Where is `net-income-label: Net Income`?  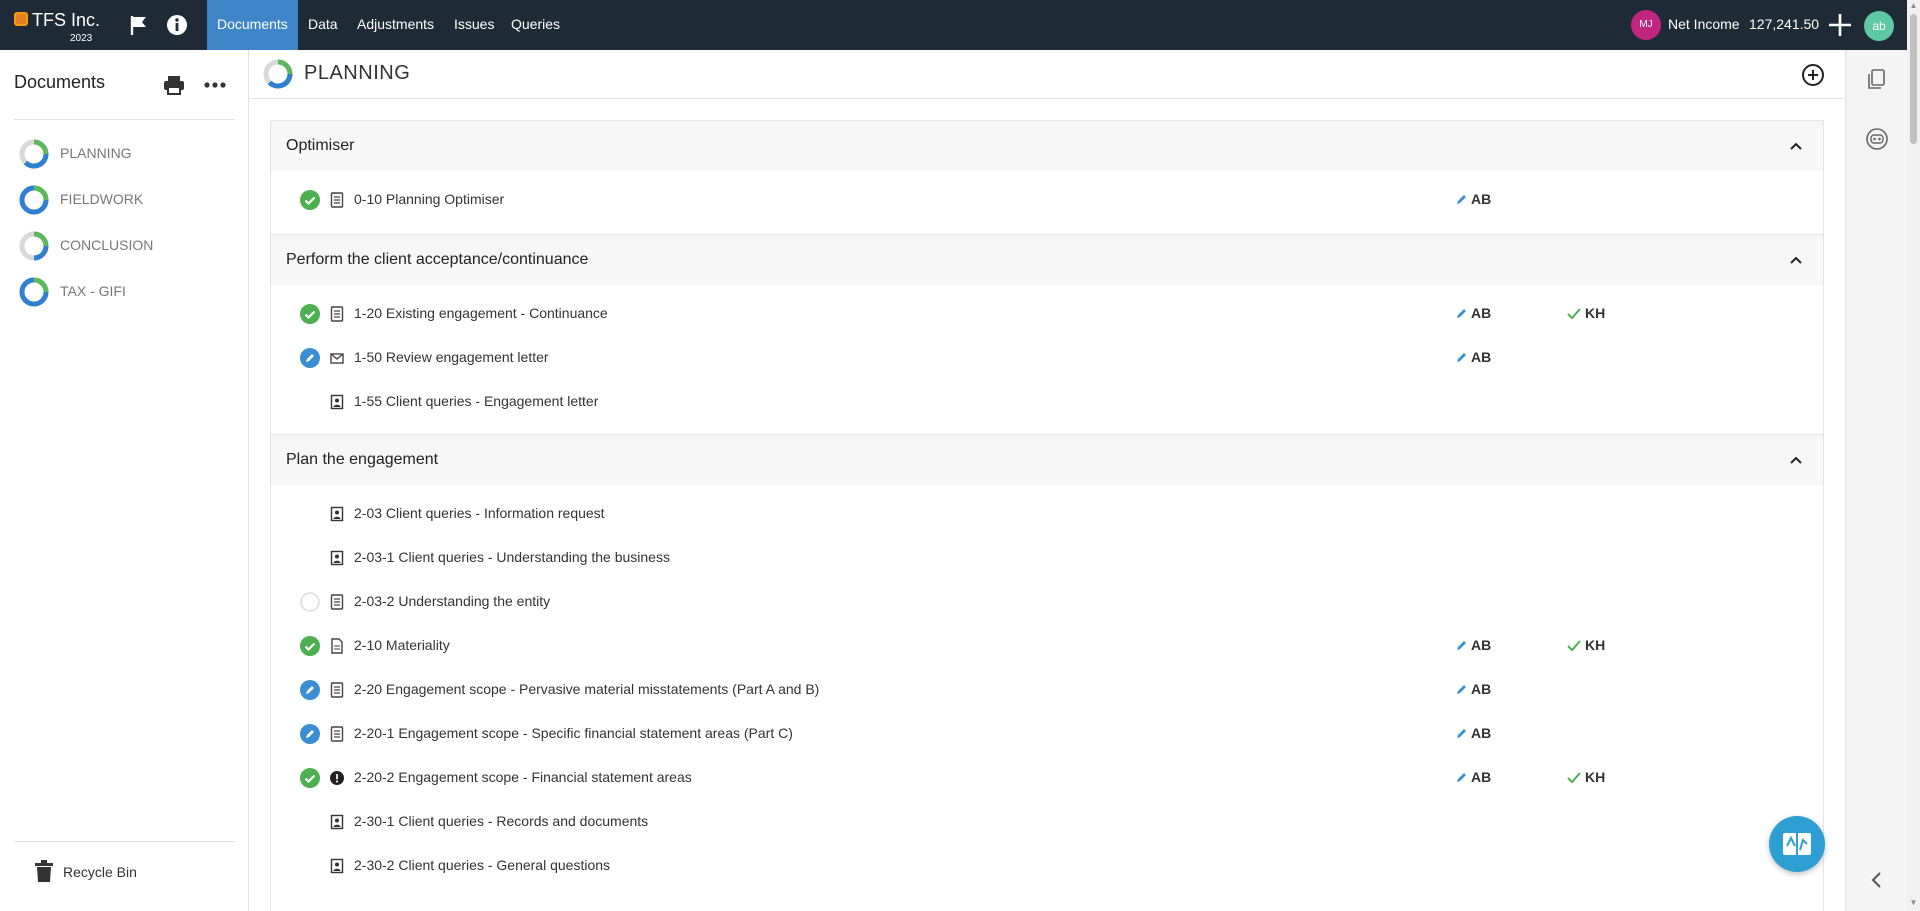 net-income-label: Net Income is located at coordinates (1704, 24).